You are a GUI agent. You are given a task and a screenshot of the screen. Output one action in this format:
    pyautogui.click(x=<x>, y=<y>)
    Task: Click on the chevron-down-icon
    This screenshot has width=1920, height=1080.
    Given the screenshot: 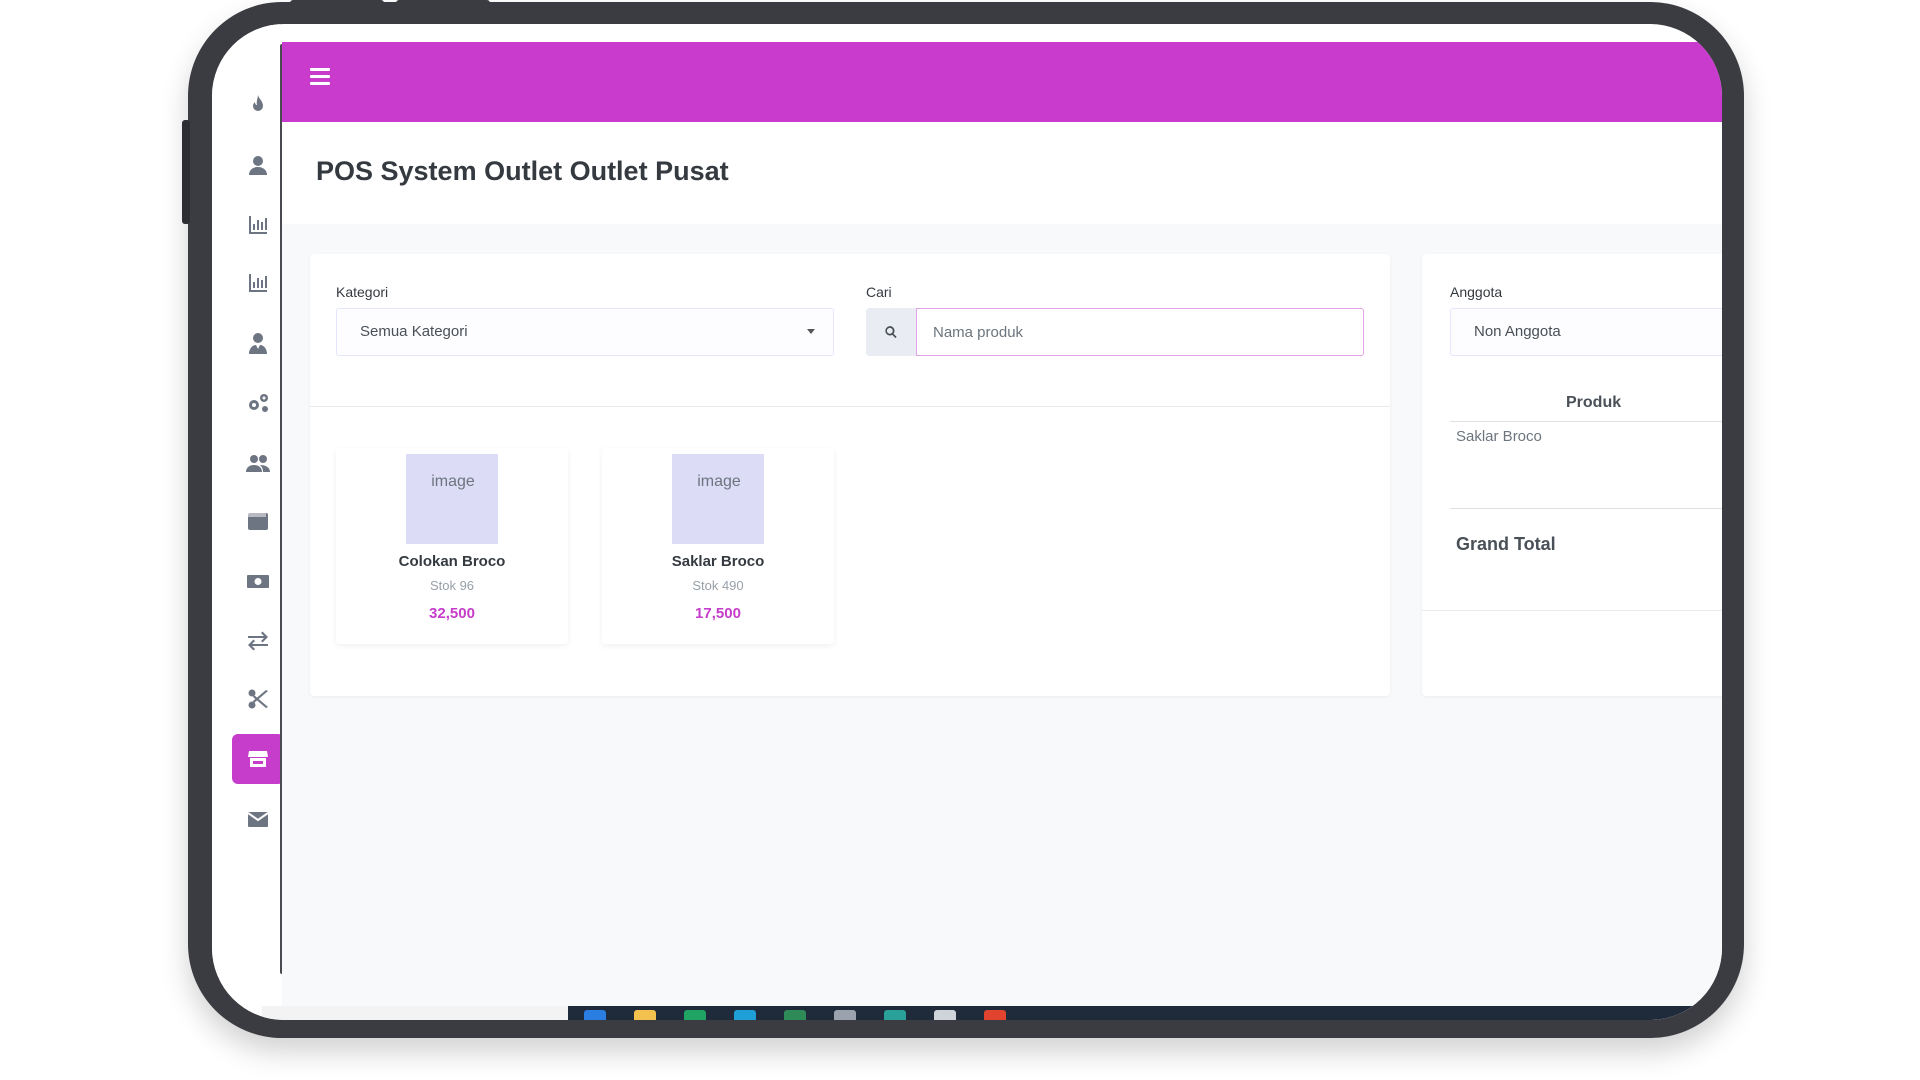 What is the action you would take?
    pyautogui.click(x=811, y=331)
    